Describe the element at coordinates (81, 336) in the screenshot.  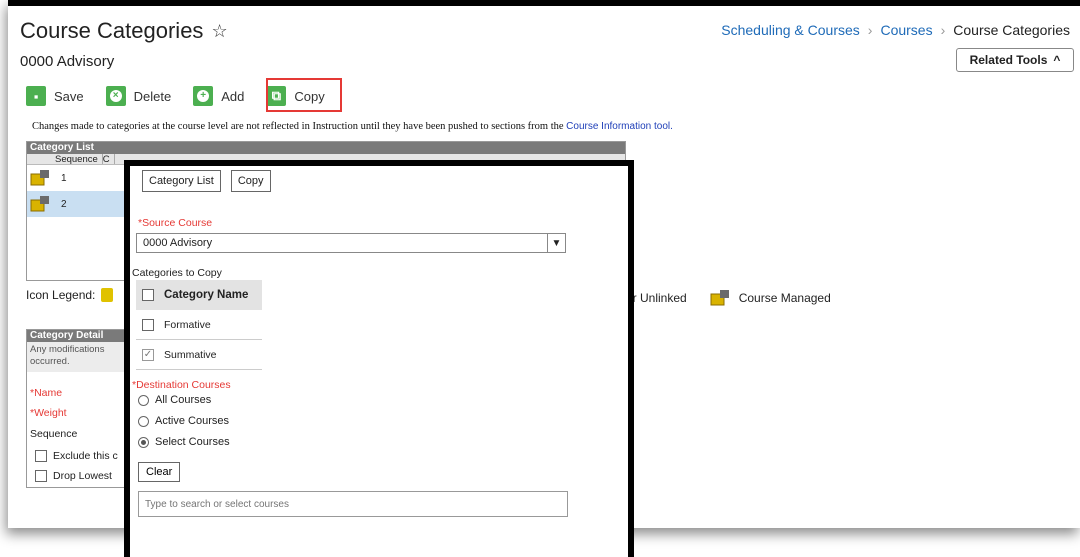
I see `category-detail-title: Category Detail` at that location.